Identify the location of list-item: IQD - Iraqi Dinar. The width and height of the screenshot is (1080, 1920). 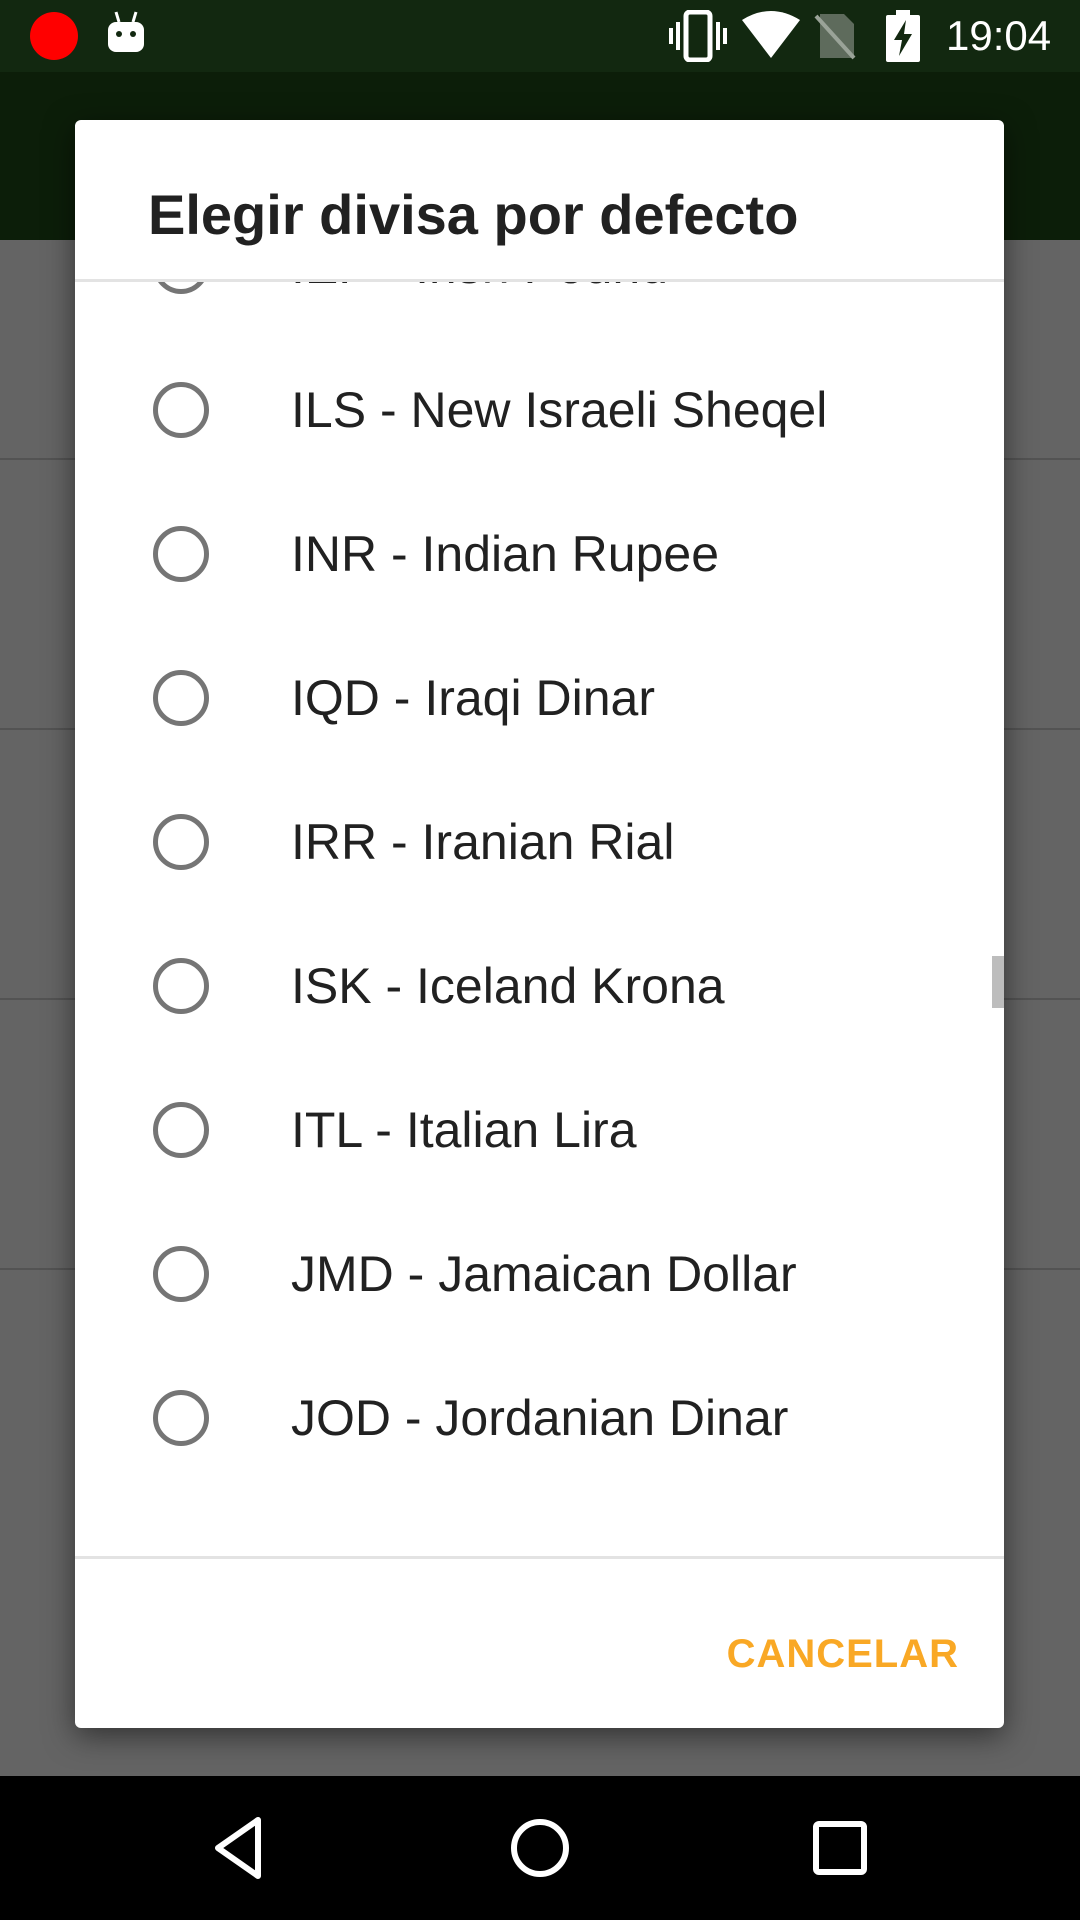
(539, 698).